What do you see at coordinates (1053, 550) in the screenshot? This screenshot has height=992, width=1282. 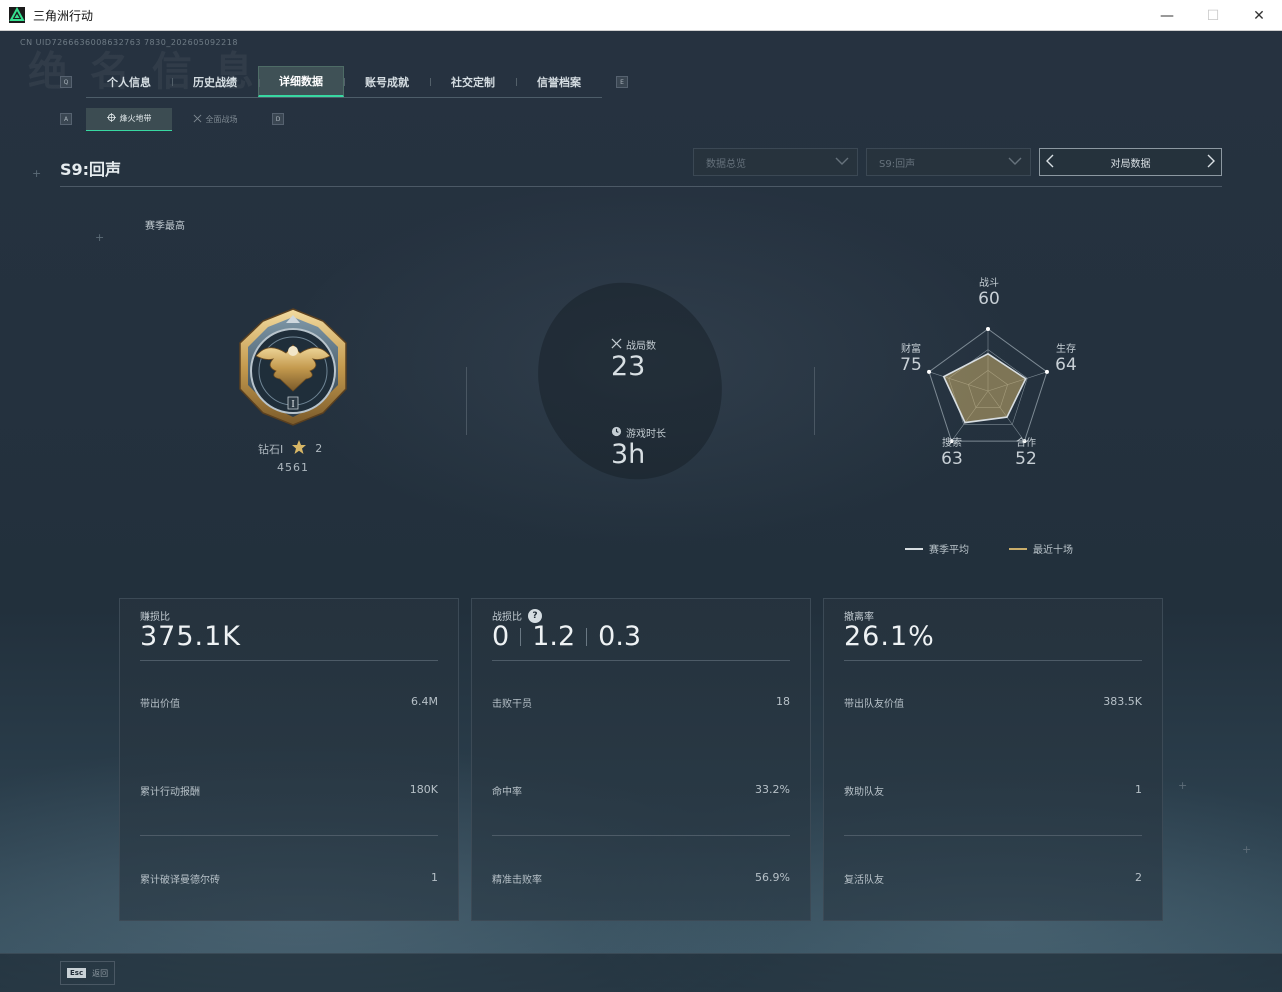 I see `legend-recent-label: 最近十场` at bounding box center [1053, 550].